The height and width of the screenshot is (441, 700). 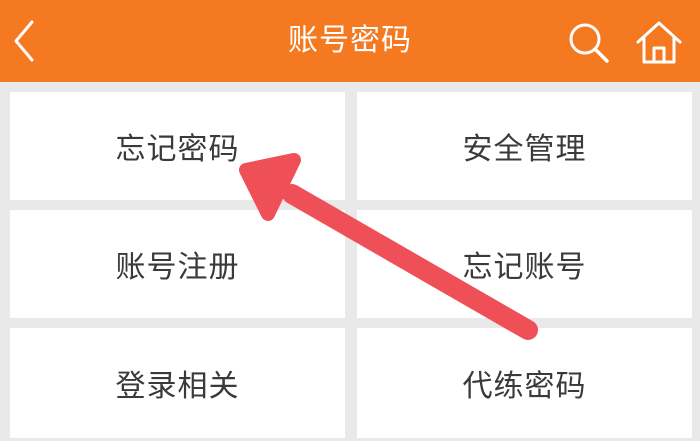 What do you see at coordinates (659, 42) in the screenshot?
I see `home-icon` at bounding box center [659, 42].